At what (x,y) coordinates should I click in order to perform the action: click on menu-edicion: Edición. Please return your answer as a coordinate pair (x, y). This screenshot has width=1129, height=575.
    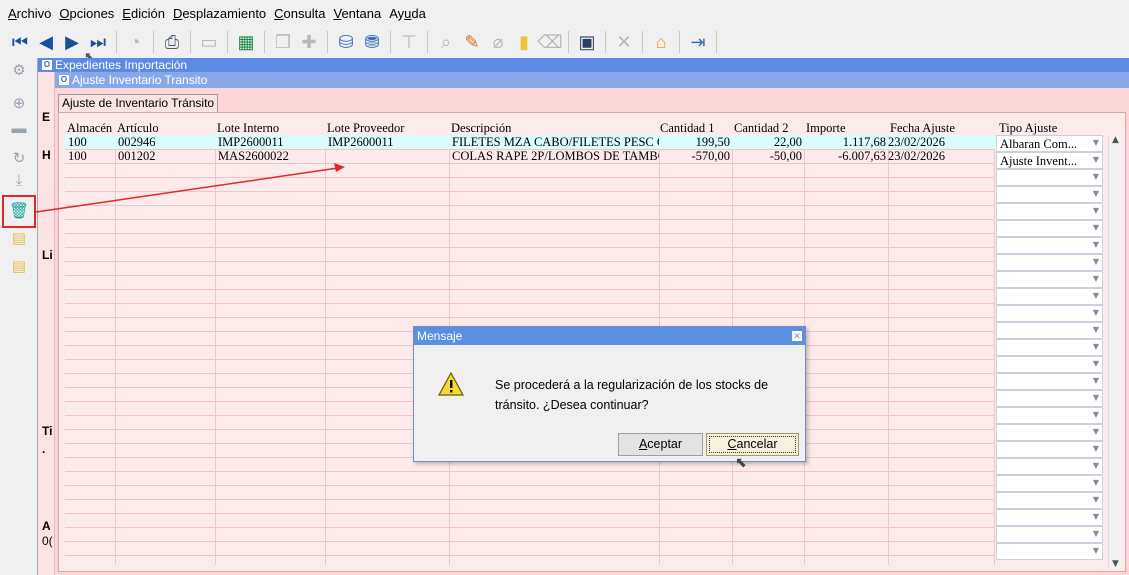
    Looking at the image, I should click on (143, 13).